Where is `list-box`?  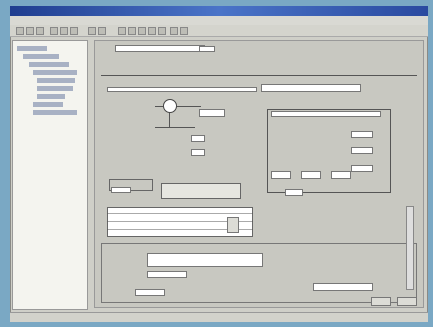
list-box is located at coordinates (201, 191).